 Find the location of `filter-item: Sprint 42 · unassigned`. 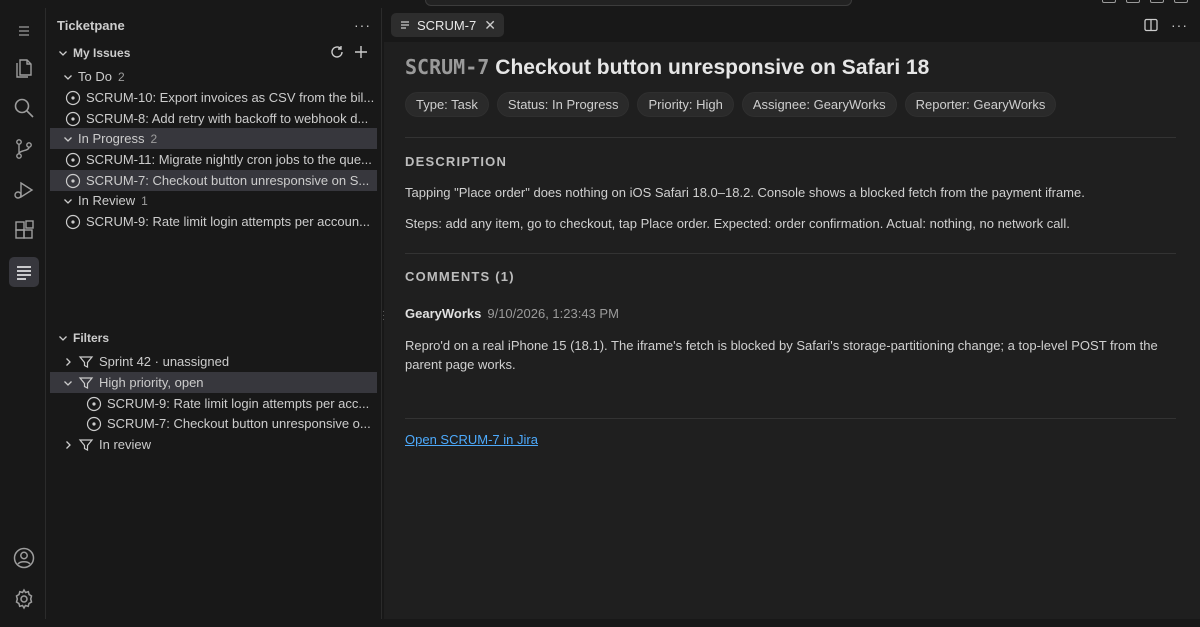

filter-item: Sprint 42 · unassigned is located at coordinates (213, 361).